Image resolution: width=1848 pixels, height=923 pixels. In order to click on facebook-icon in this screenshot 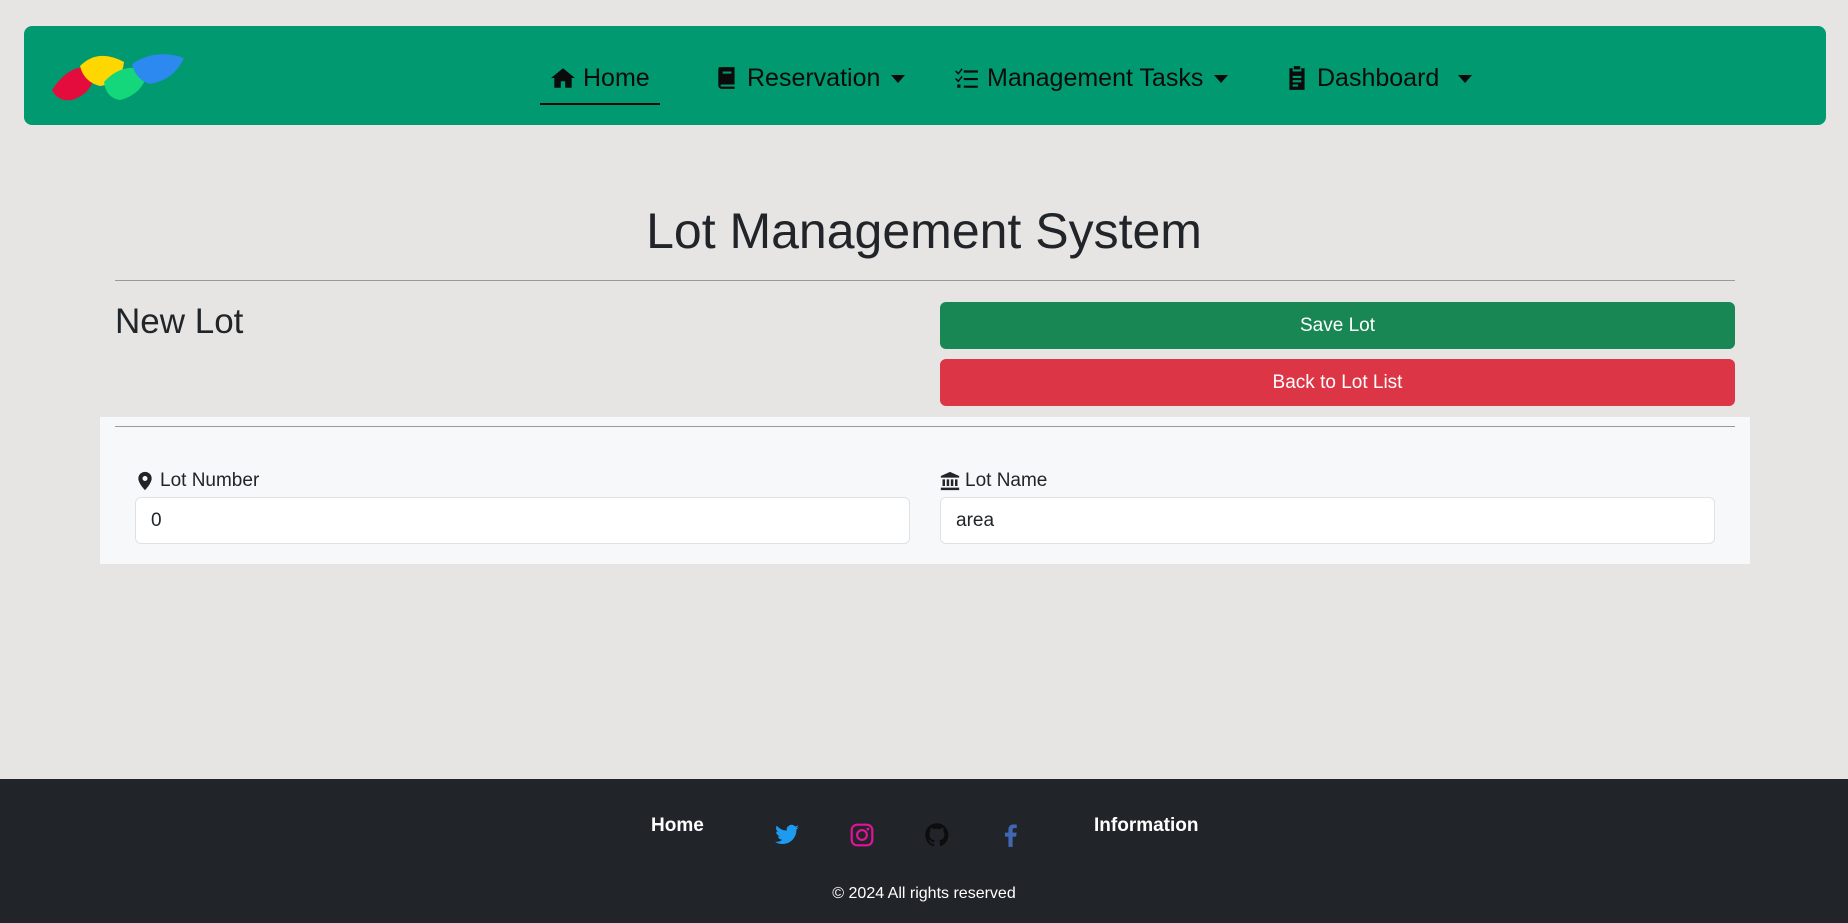, I will do `click(1011, 835)`.